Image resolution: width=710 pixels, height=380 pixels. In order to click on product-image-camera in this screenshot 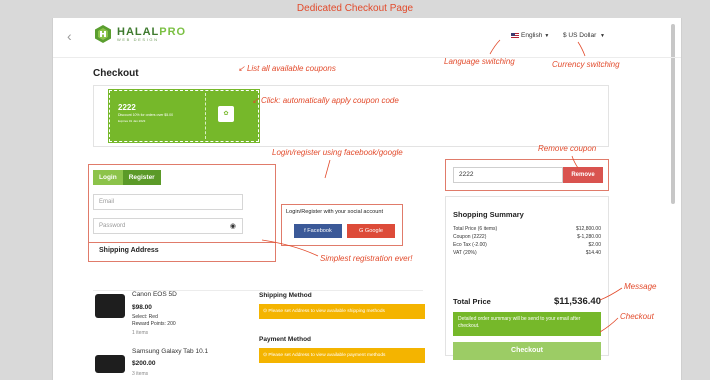, I will do `click(110, 306)`.